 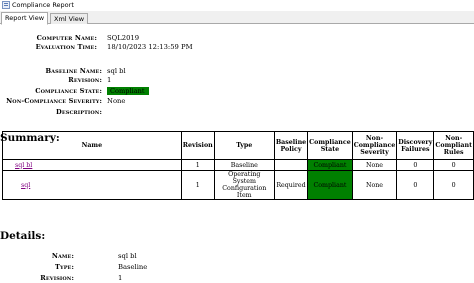 What do you see at coordinates (92, 185) in the screenshot?
I see `row-name-cell: sql` at bounding box center [92, 185].